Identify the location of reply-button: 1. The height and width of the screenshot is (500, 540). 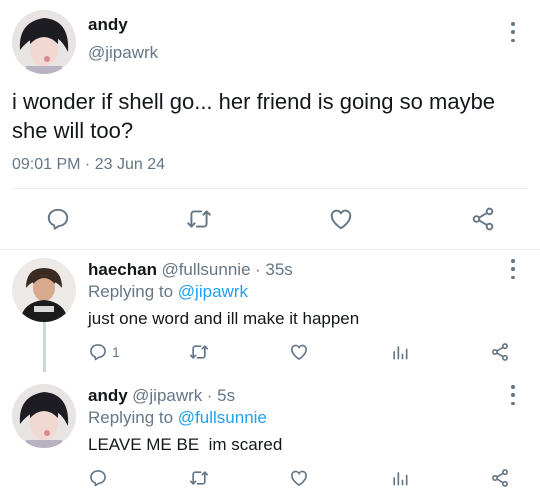
(104, 352).